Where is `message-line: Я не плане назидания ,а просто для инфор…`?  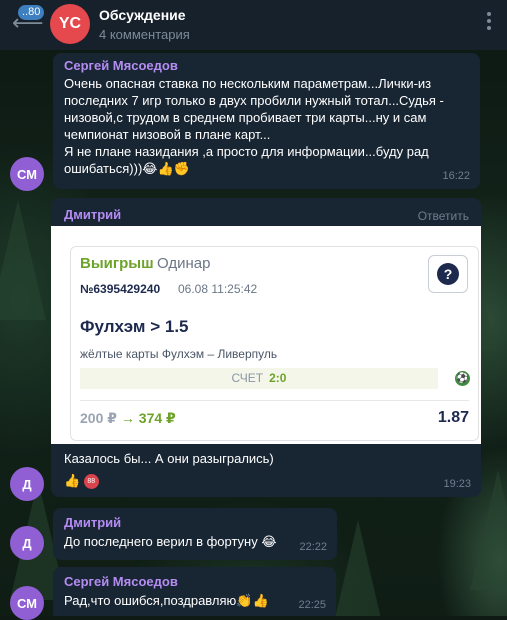 message-line: Я не плане назидания ,а просто для инфор… is located at coordinates (246, 151).